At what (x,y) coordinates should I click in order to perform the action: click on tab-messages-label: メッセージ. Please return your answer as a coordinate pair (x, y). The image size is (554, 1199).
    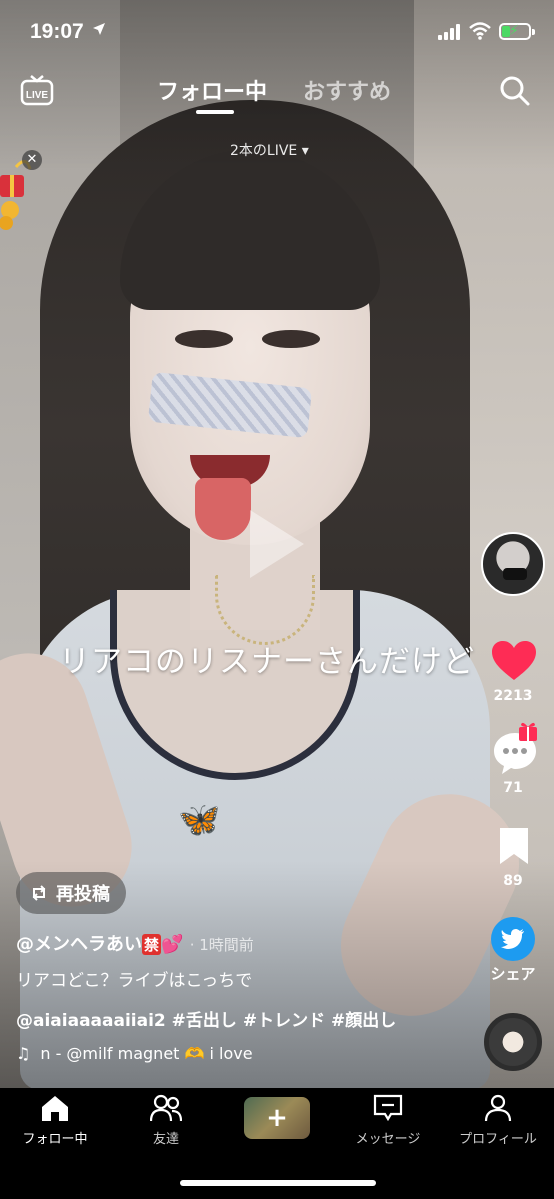
    Looking at the image, I should click on (388, 1139).